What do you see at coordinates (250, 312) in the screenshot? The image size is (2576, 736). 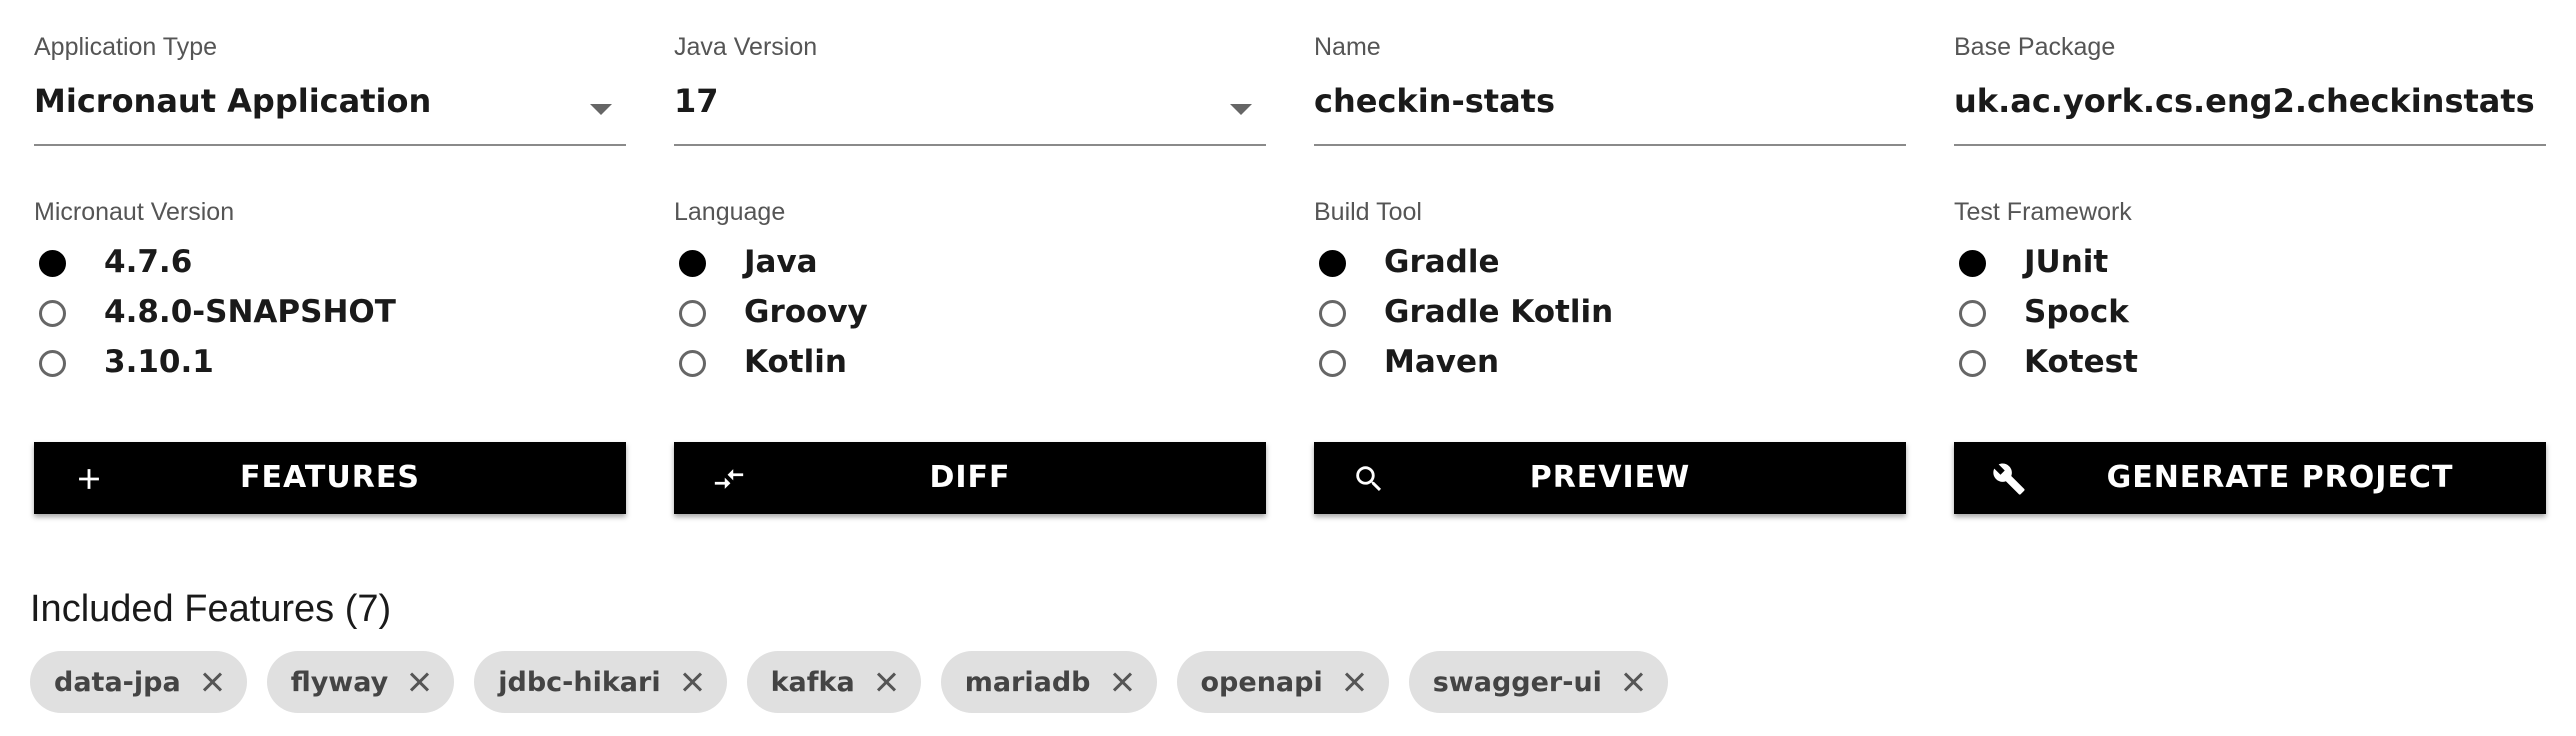 I see `radio-option-label: 4.8.0-SNAPSHOT` at bounding box center [250, 312].